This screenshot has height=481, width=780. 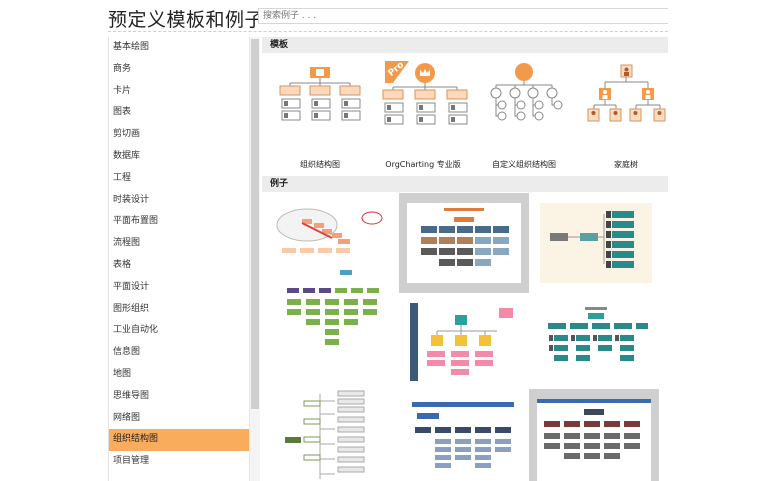 I want to click on sidebar-item-table: 表格, so click(x=179, y=266).